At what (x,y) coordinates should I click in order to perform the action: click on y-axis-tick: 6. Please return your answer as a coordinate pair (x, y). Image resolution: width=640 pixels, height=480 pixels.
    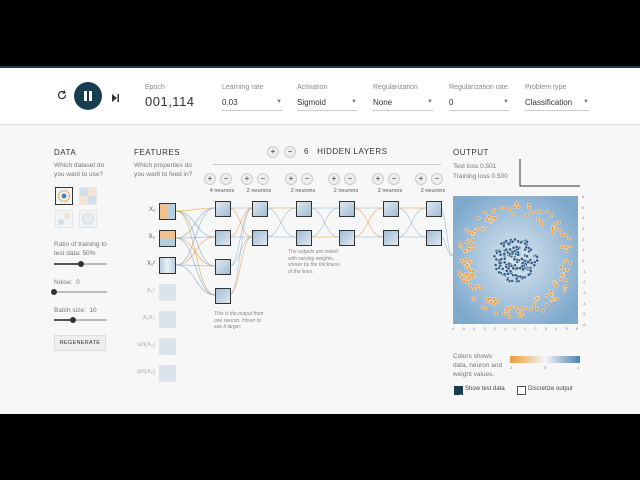
    Looking at the image, I should click on (583, 196).